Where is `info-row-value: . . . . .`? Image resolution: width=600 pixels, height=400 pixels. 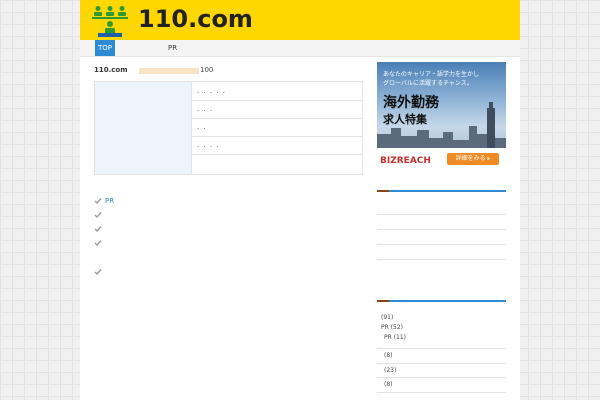 info-row-value: . . . . . is located at coordinates (212, 91).